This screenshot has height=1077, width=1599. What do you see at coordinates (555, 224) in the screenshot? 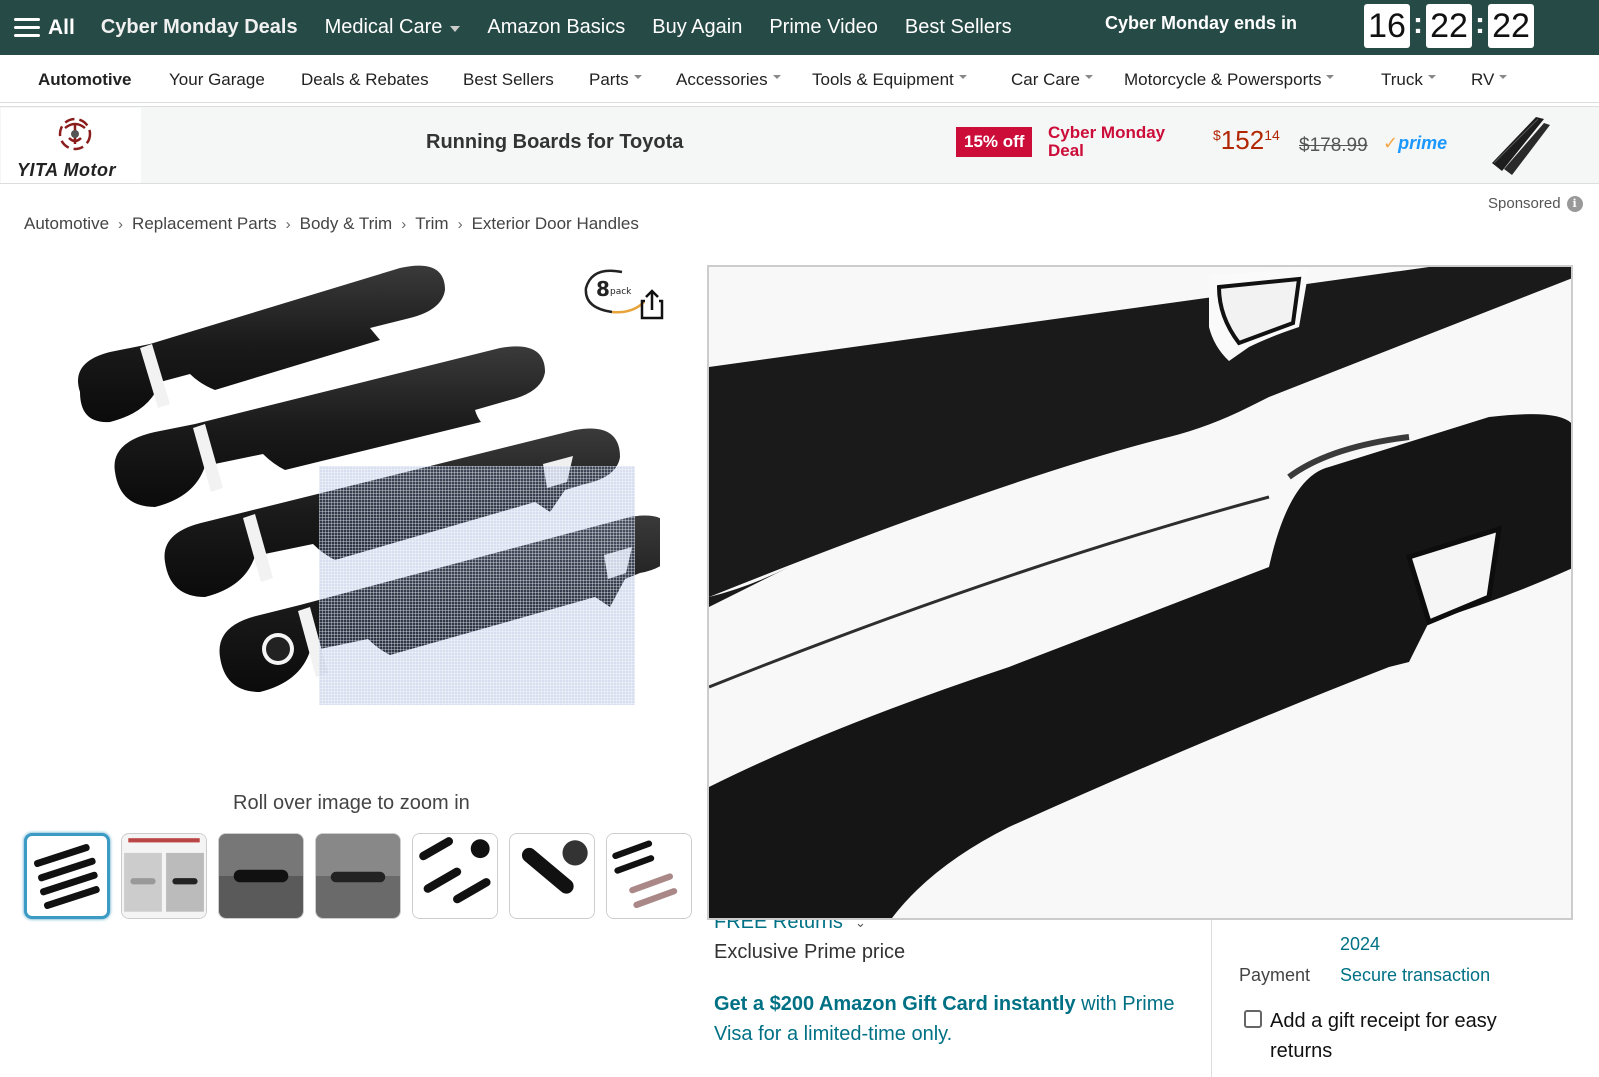
I see `breadcrumb-exterior-door-handles: Exterior Door Handles` at bounding box center [555, 224].